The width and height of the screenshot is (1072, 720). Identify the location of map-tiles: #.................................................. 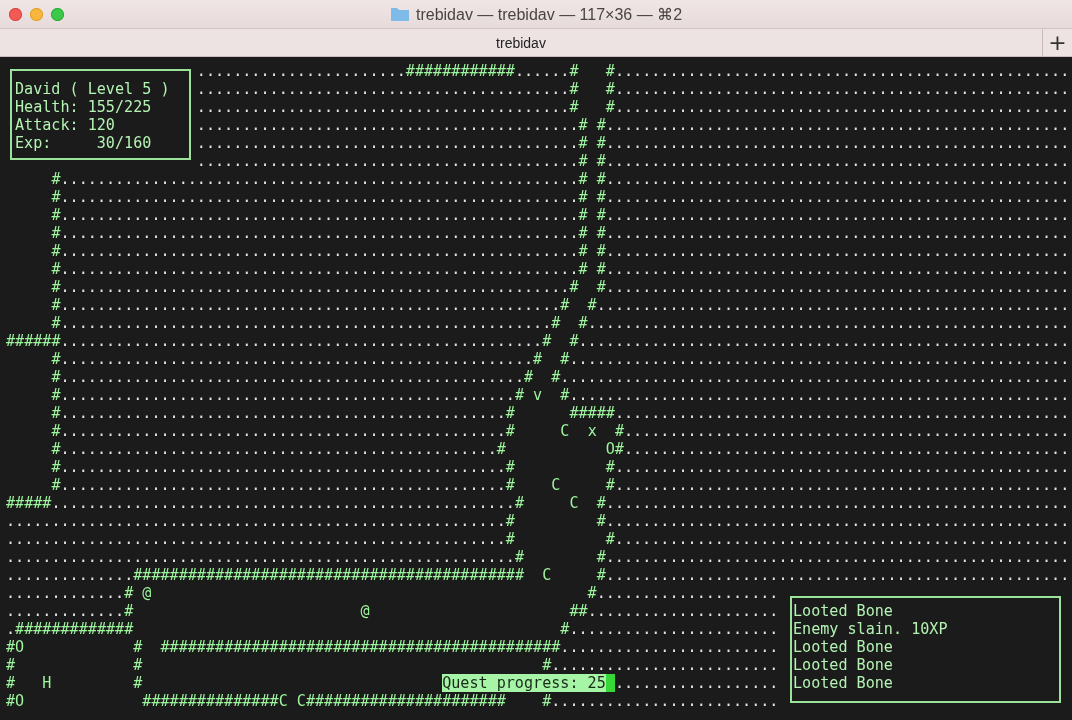
(842, 431).